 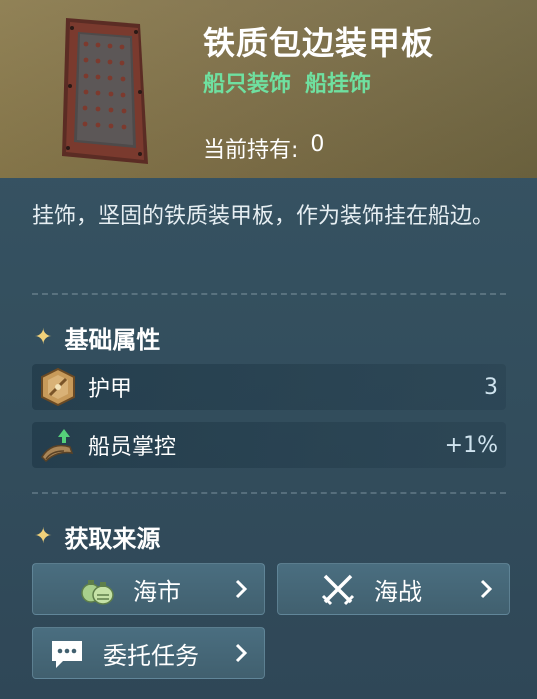 I want to click on source-button-naval-battle: 海战, so click(x=393, y=589).